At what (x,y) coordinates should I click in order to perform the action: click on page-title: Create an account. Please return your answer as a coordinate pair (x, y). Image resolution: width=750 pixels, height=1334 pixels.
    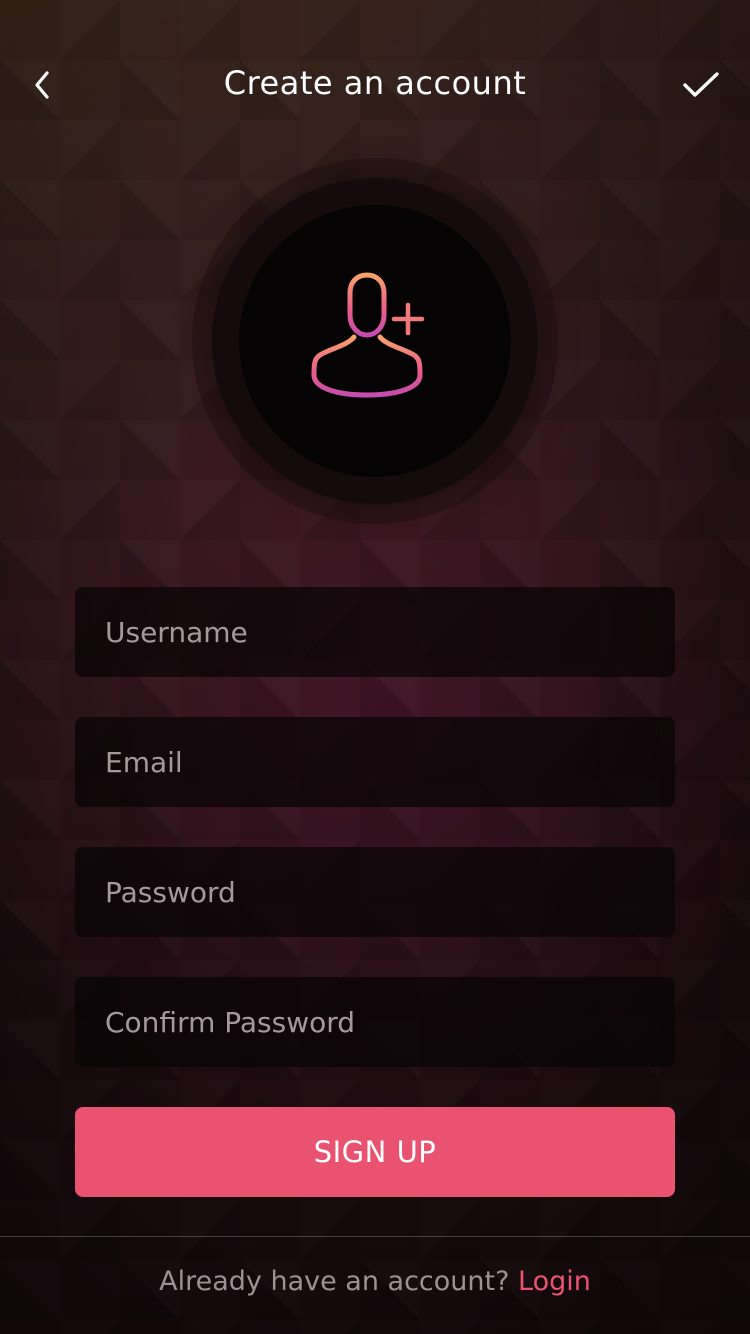
    Looking at the image, I should click on (375, 83).